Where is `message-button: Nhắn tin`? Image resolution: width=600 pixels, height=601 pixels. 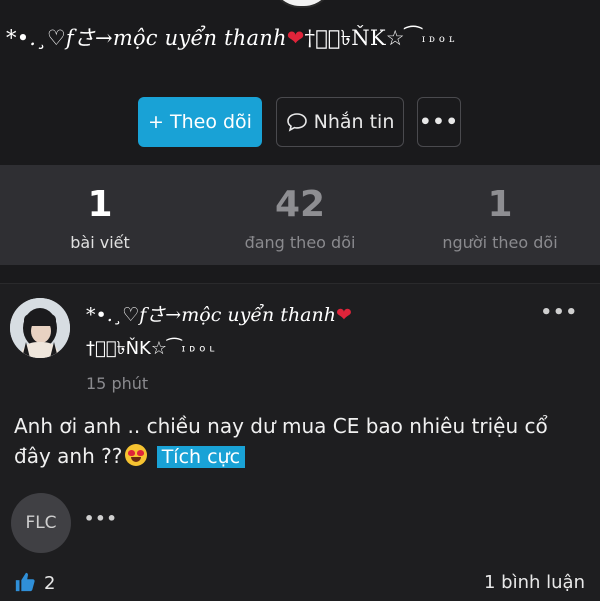 message-button: Nhắn tin is located at coordinates (340, 122).